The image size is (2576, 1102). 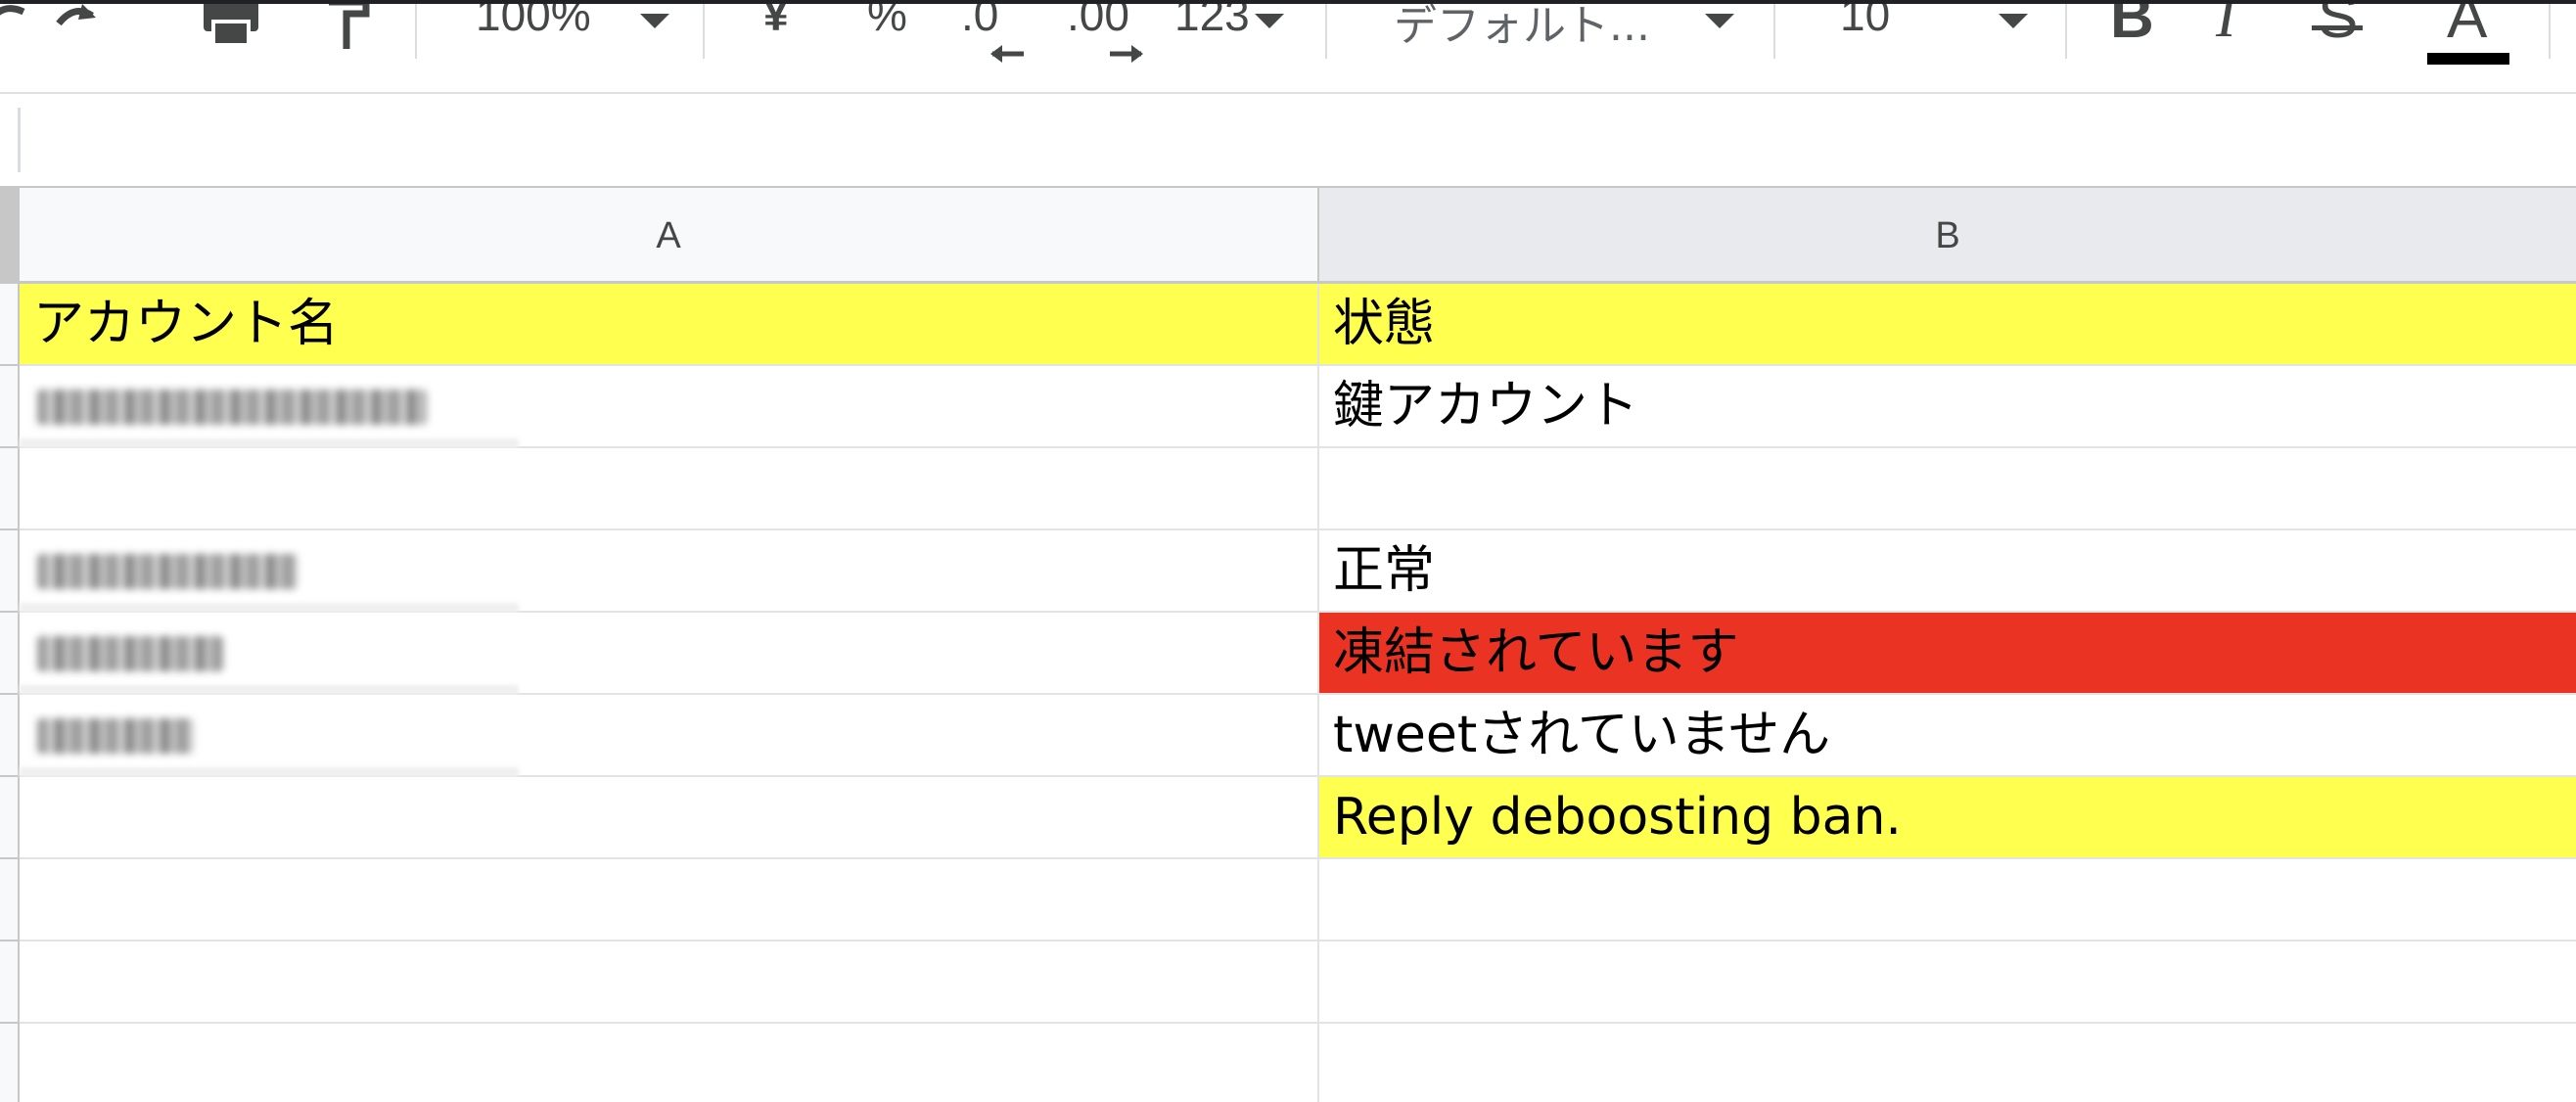 What do you see at coordinates (887, 22) in the screenshot?
I see `percent-format-button: %` at bounding box center [887, 22].